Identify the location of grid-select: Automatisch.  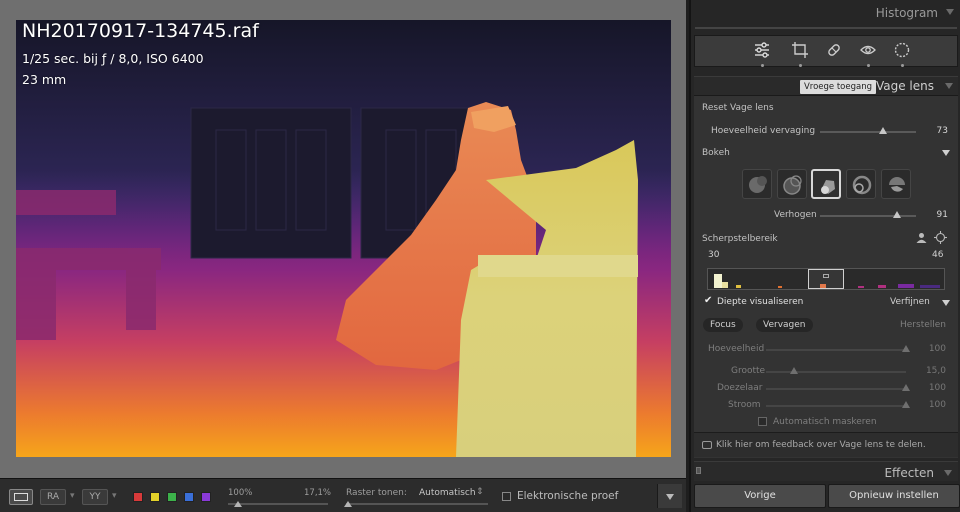
(447, 493).